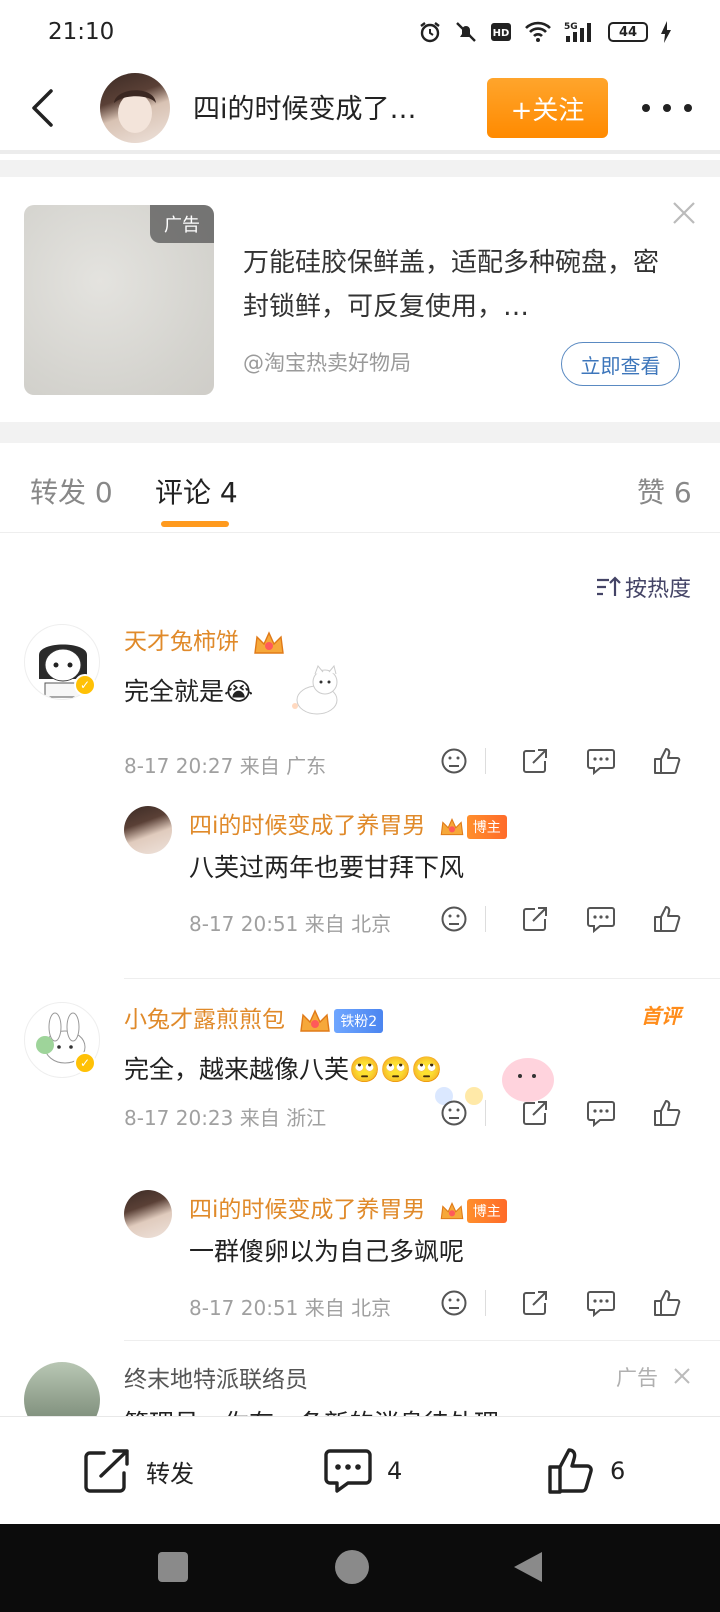 This screenshot has width=720, height=1612. Describe the element at coordinates (326, 866) in the screenshot. I see `reply-text: 八芙过两年也要甘拜下风` at that location.